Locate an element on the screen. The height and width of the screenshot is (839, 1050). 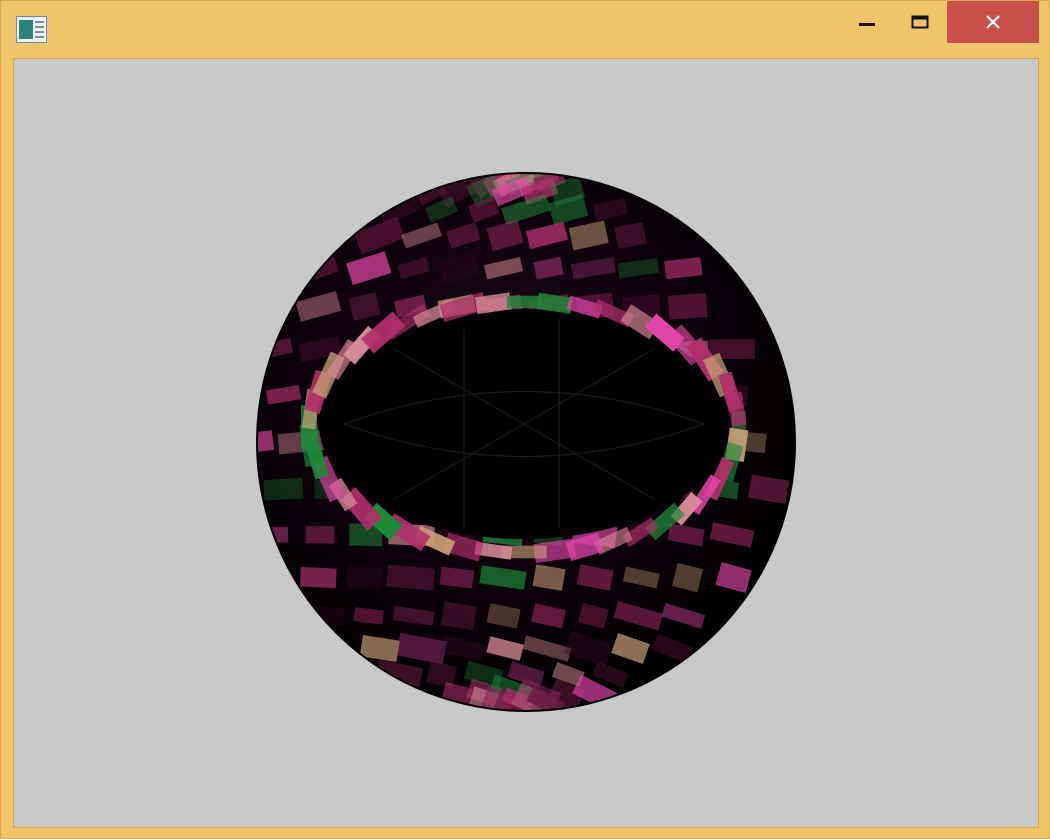
minimize-button is located at coordinates (867, 22).